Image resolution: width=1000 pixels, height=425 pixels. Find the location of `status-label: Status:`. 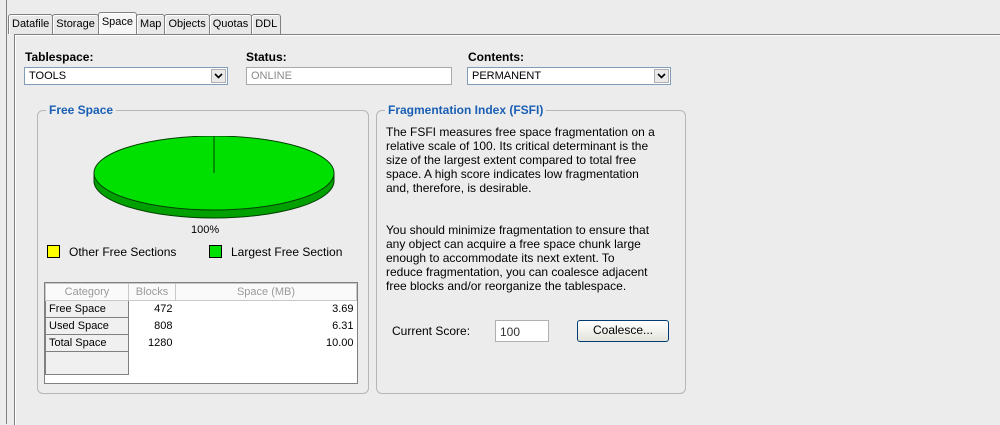

status-label: Status: is located at coordinates (266, 57).